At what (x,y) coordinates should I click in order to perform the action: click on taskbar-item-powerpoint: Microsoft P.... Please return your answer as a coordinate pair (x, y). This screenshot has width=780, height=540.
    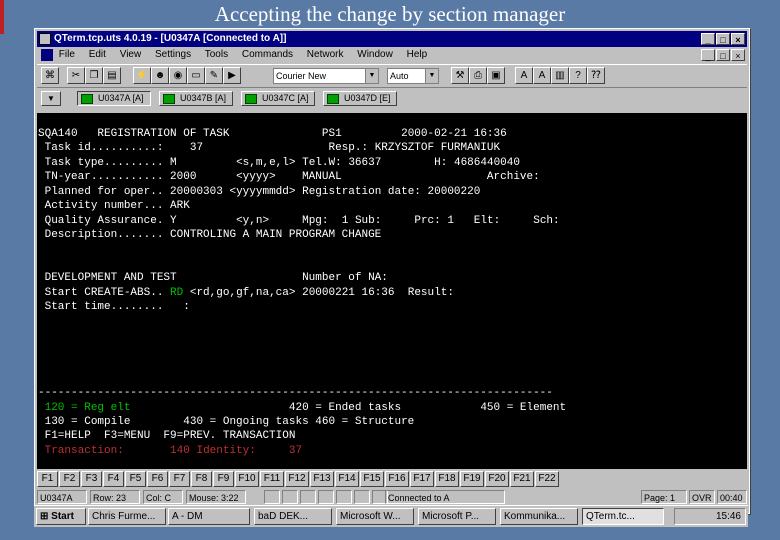
    Looking at the image, I should click on (457, 516).